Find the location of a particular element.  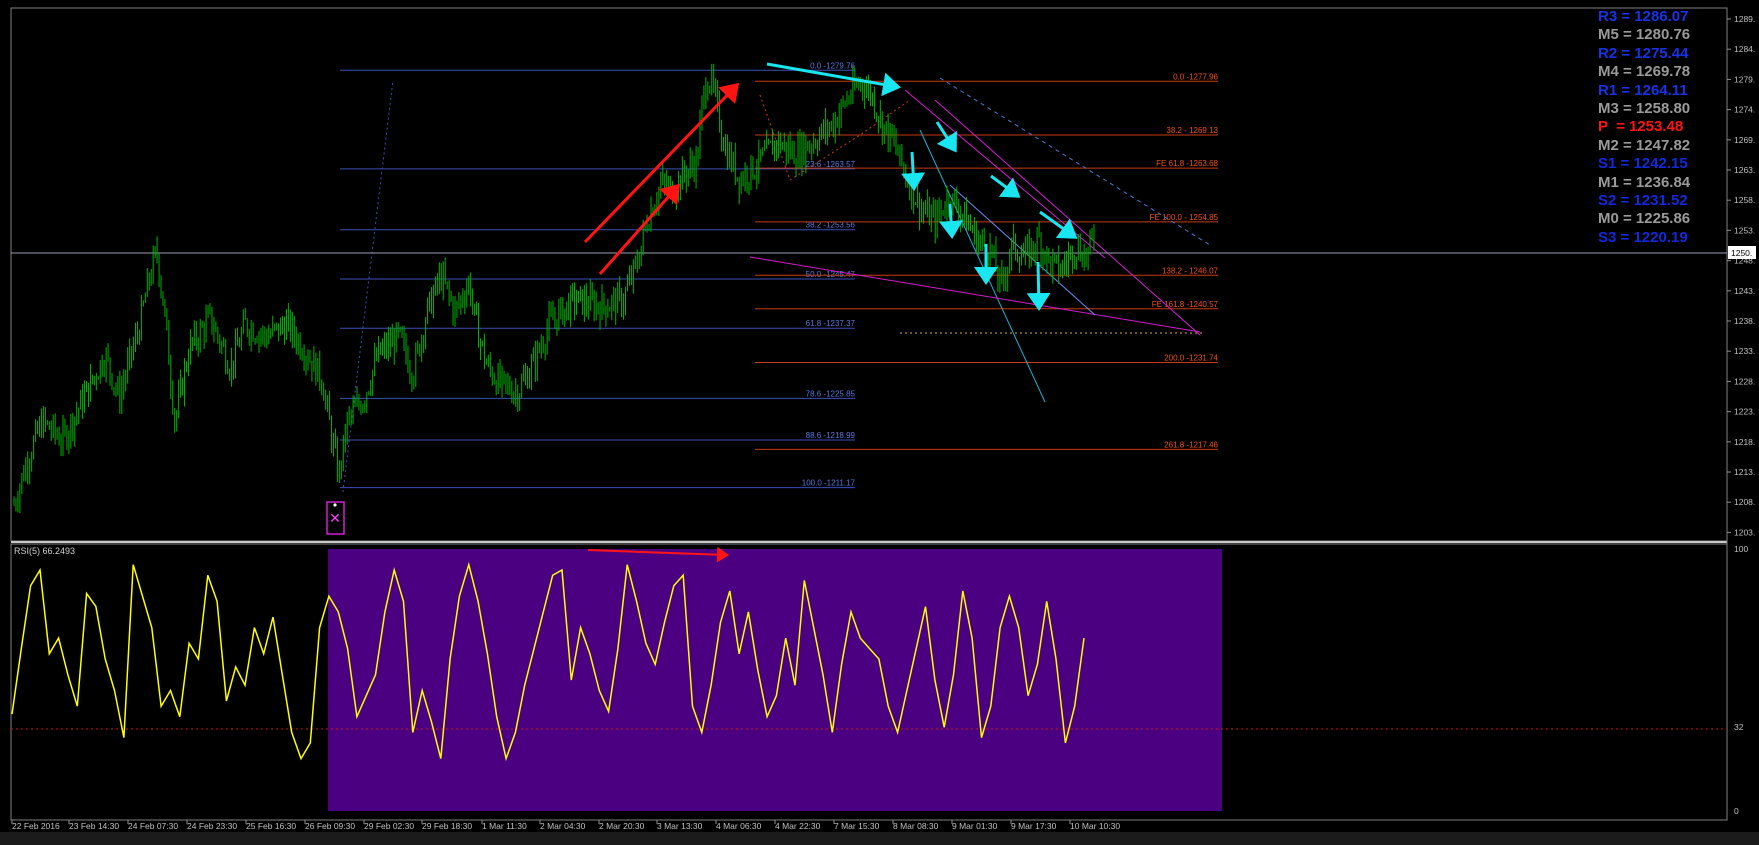

fib-retracement-label: 61.8 -1237.37 is located at coordinates (831, 323).